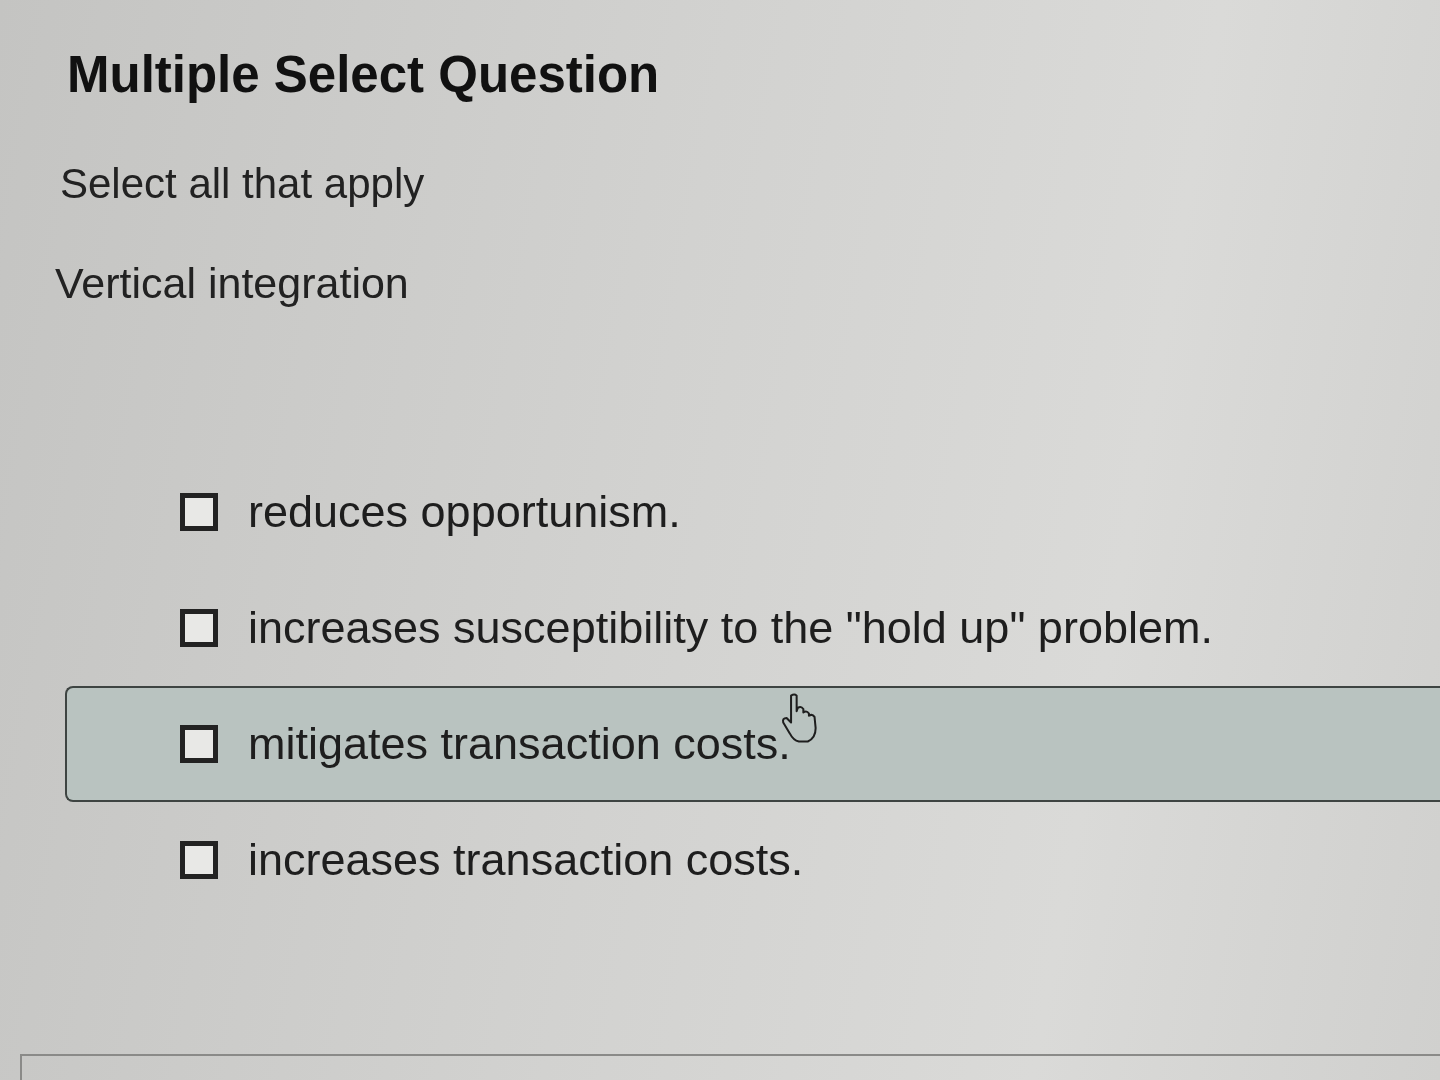  I want to click on option-label: reduces opportunism., so click(464, 512).